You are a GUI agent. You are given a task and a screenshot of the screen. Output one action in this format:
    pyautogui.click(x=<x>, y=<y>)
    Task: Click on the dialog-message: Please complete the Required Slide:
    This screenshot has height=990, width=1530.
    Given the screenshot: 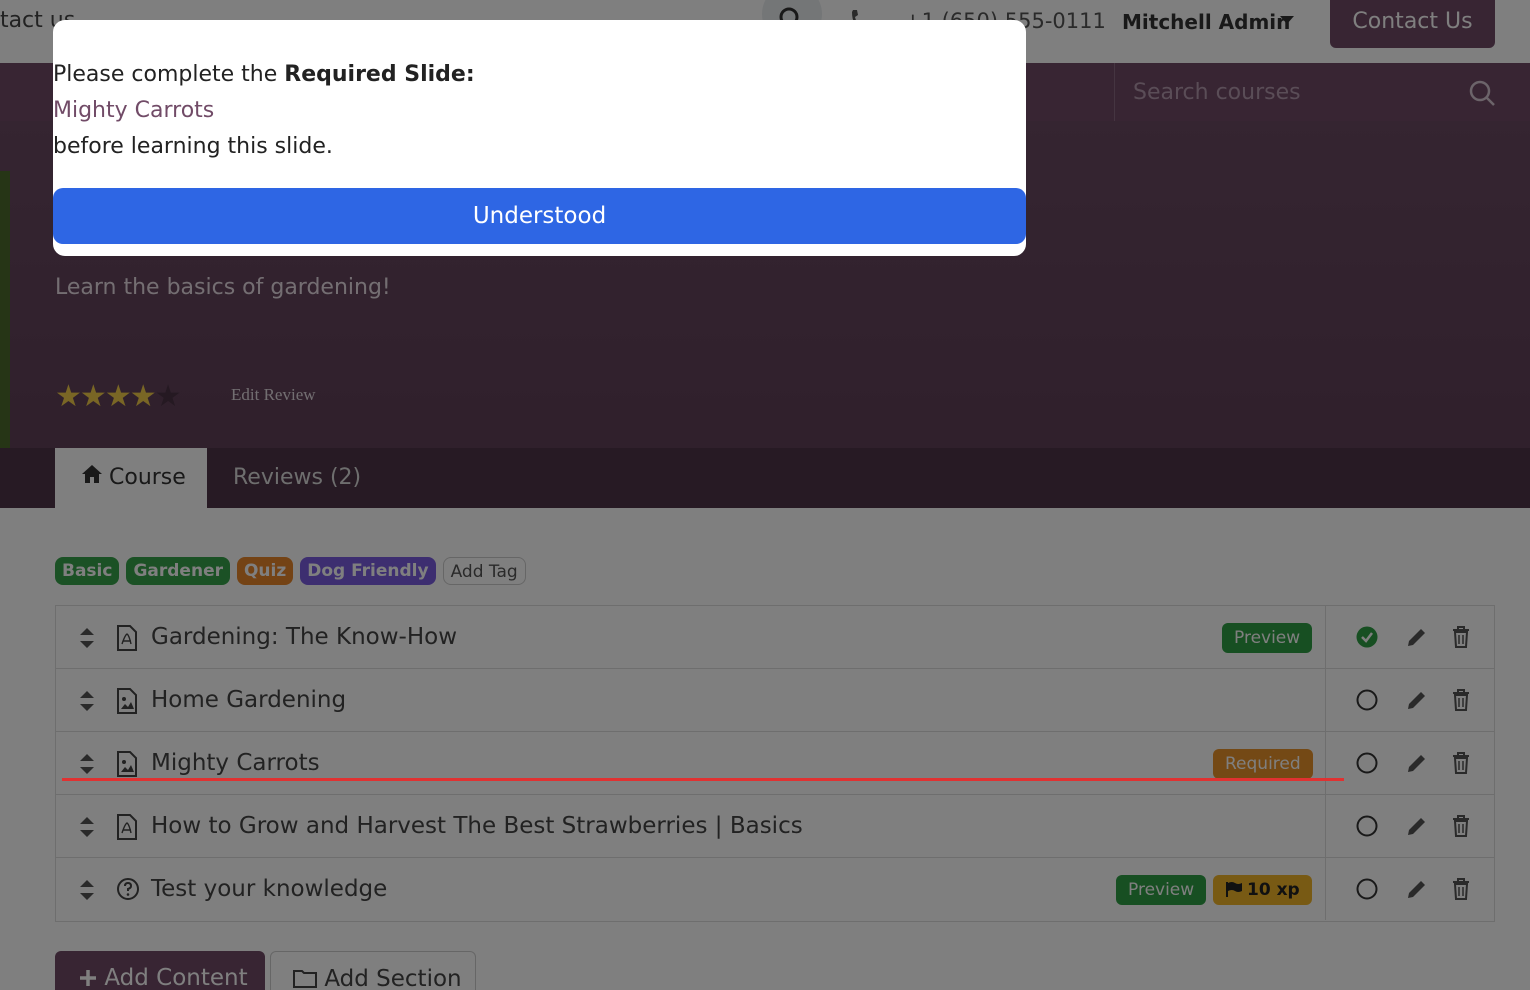 What is the action you would take?
    pyautogui.click(x=264, y=74)
    